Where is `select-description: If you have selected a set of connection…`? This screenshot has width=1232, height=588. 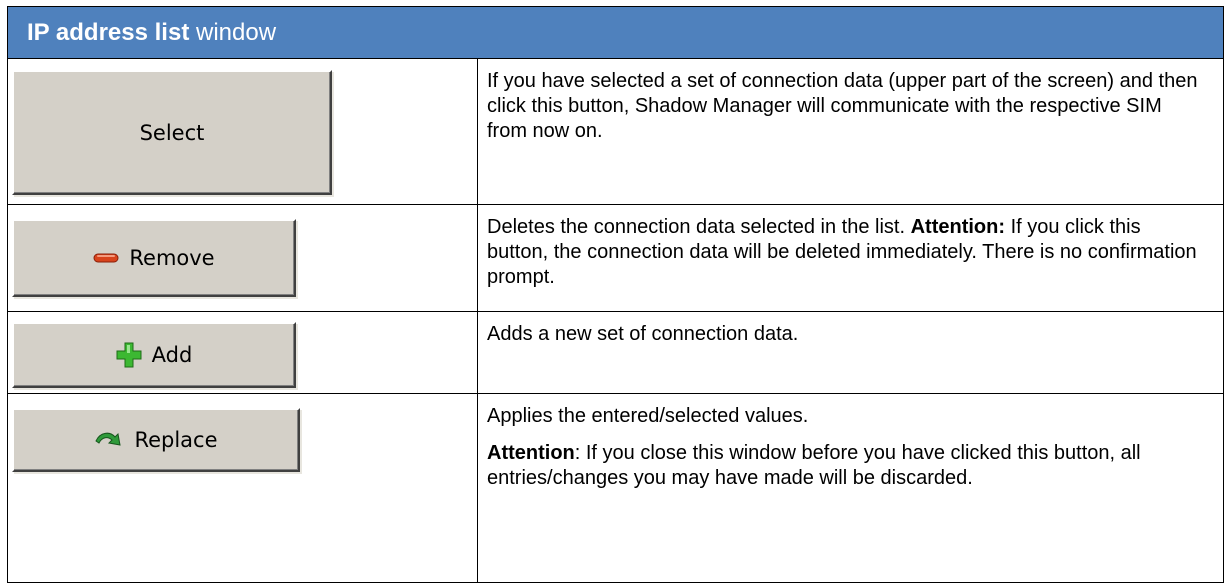
select-description: If you have selected a set of connection… is located at coordinates (842, 106).